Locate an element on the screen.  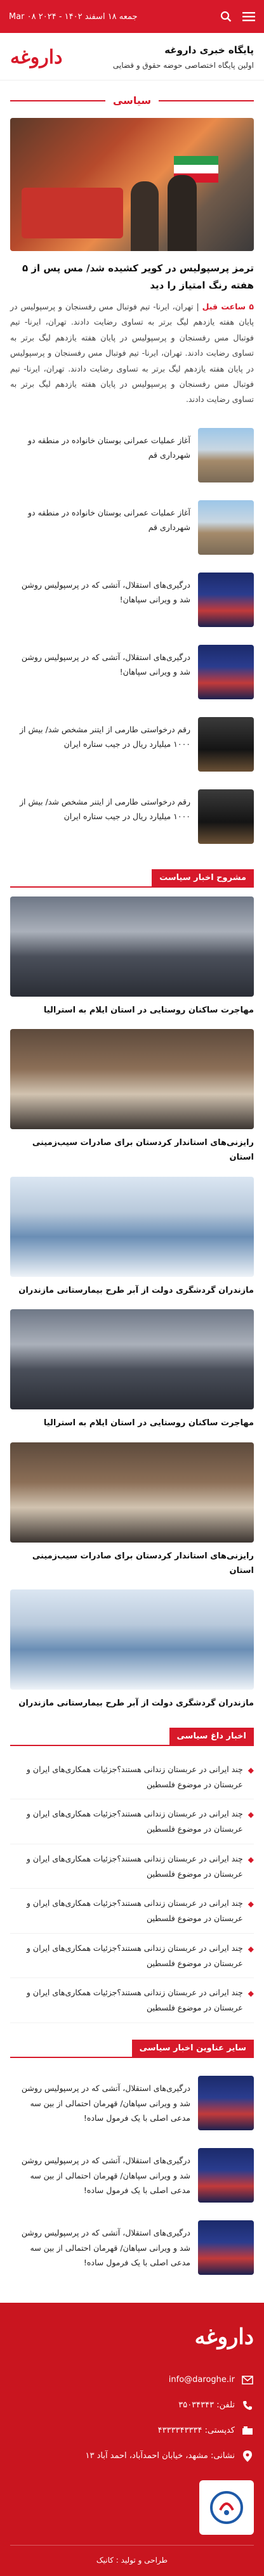
site-title: پایگاه خبری داروغه is located at coordinates (209, 50).